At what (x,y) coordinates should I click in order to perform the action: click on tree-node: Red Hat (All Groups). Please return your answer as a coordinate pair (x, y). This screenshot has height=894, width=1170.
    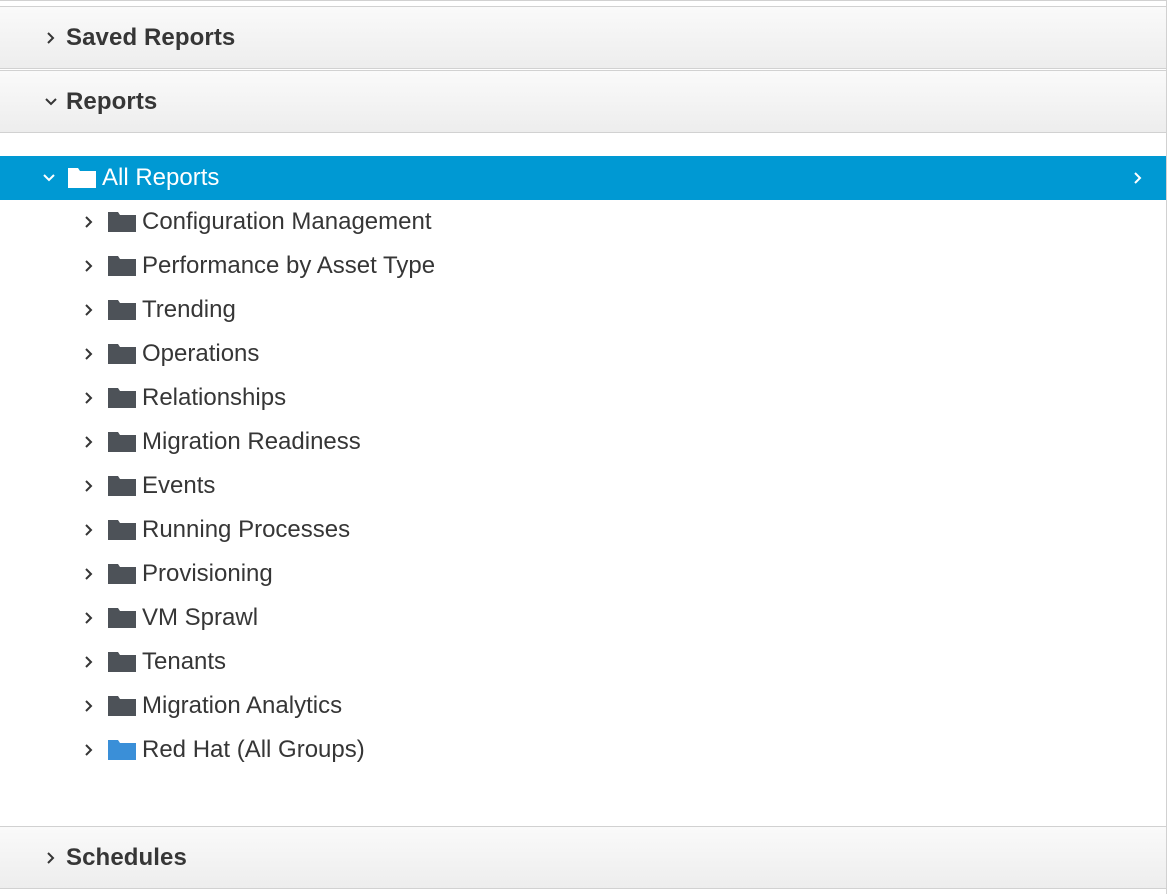
    Looking at the image, I should click on (583, 750).